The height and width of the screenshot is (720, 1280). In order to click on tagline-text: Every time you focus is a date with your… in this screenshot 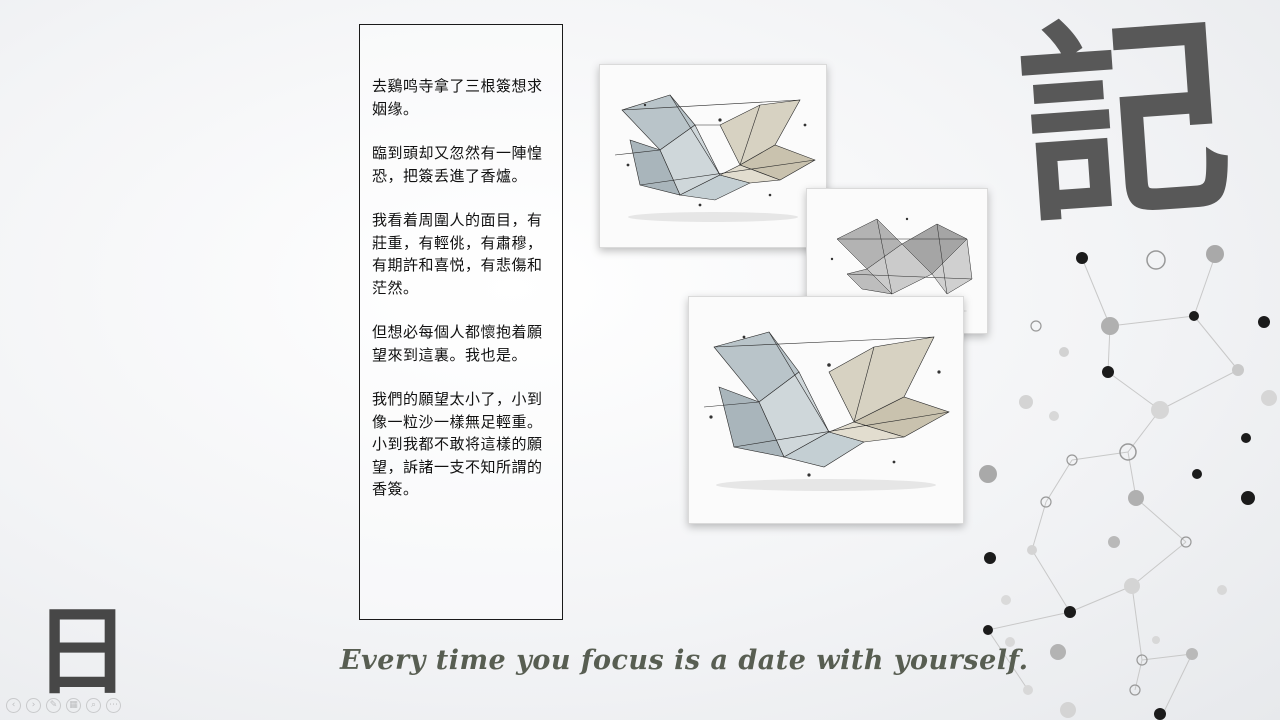, I will do `click(684, 660)`.